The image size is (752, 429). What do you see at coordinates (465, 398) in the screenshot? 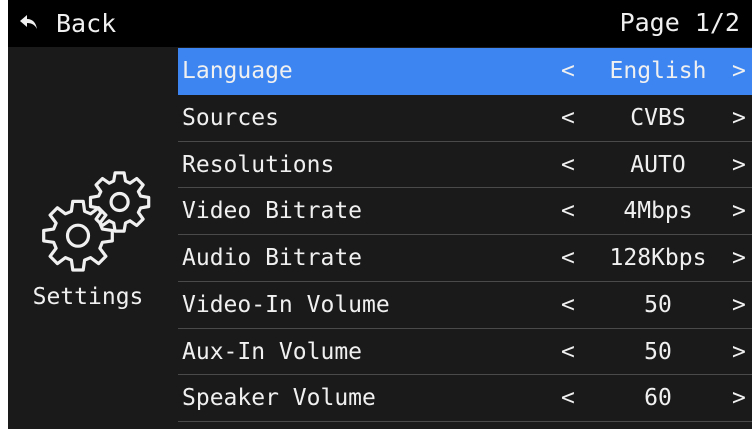
I see `setting-row-speaker-volume: Speaker Volume < 60 >` at bounding box center [465, 398].